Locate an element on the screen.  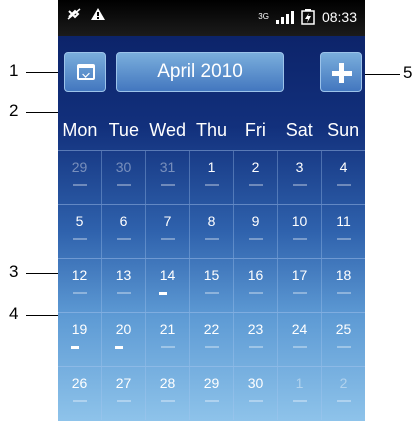
weekday-label: Tue is located at coordinates (123, 130).